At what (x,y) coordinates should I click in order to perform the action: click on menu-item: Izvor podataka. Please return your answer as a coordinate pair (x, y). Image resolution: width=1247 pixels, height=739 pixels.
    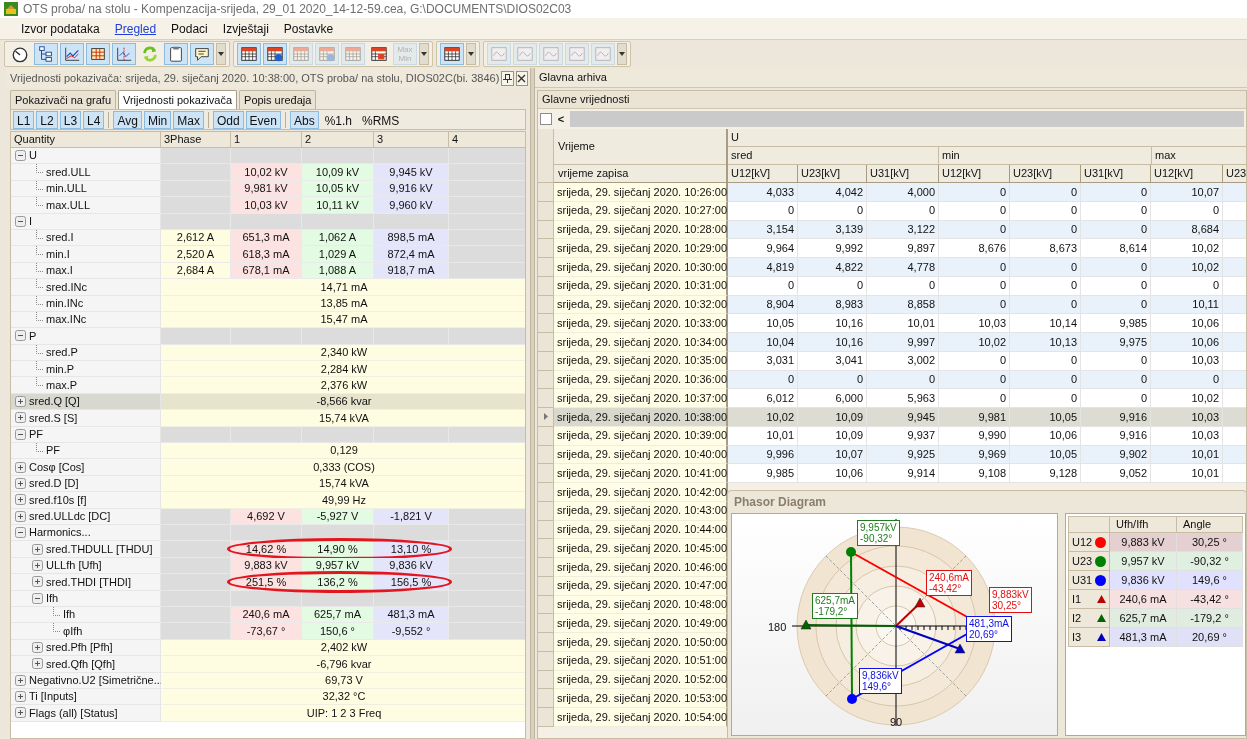
    Looking at the image, I should click on (60, 28).